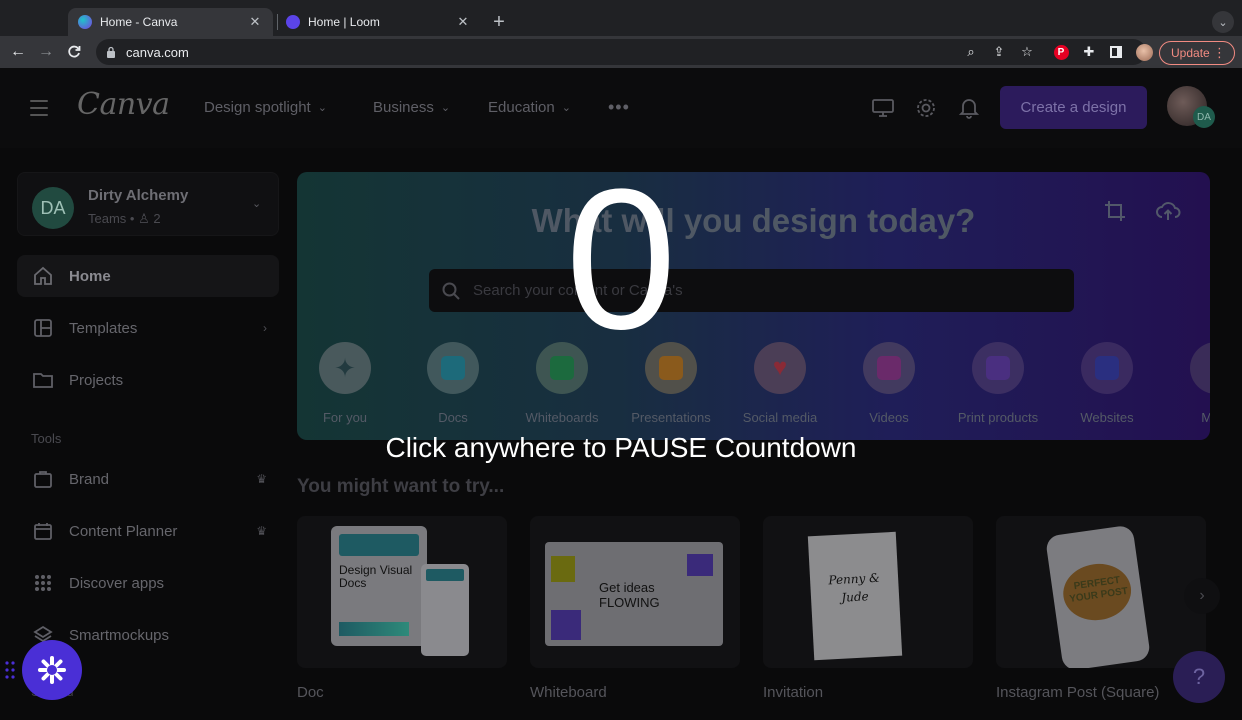 This screenshot has height=720, width=1242. I want to click on pinterest-extension-icon: P, so click(1061, 52).